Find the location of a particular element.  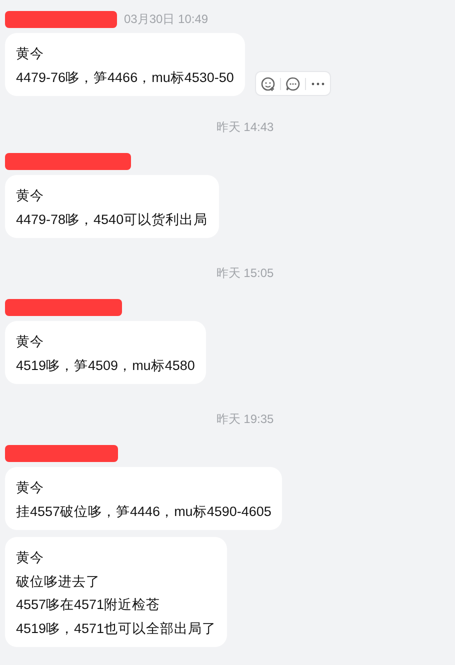

message-text: 4519哆，4571也可以全部出局了 is located at coordinates (116, 629).